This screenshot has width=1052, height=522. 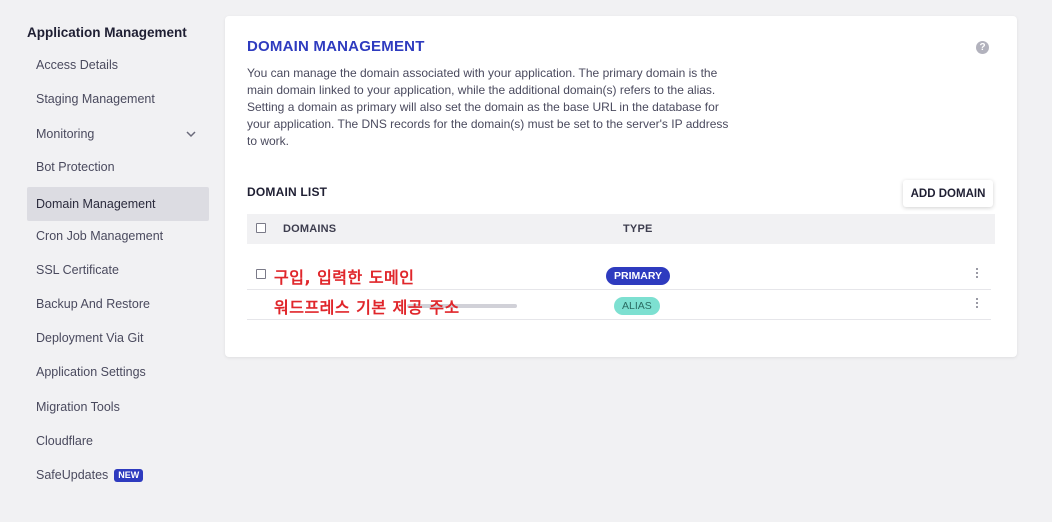 I want to click on sidebar-item-access-details: Access Details, so click(x=118, y=65).